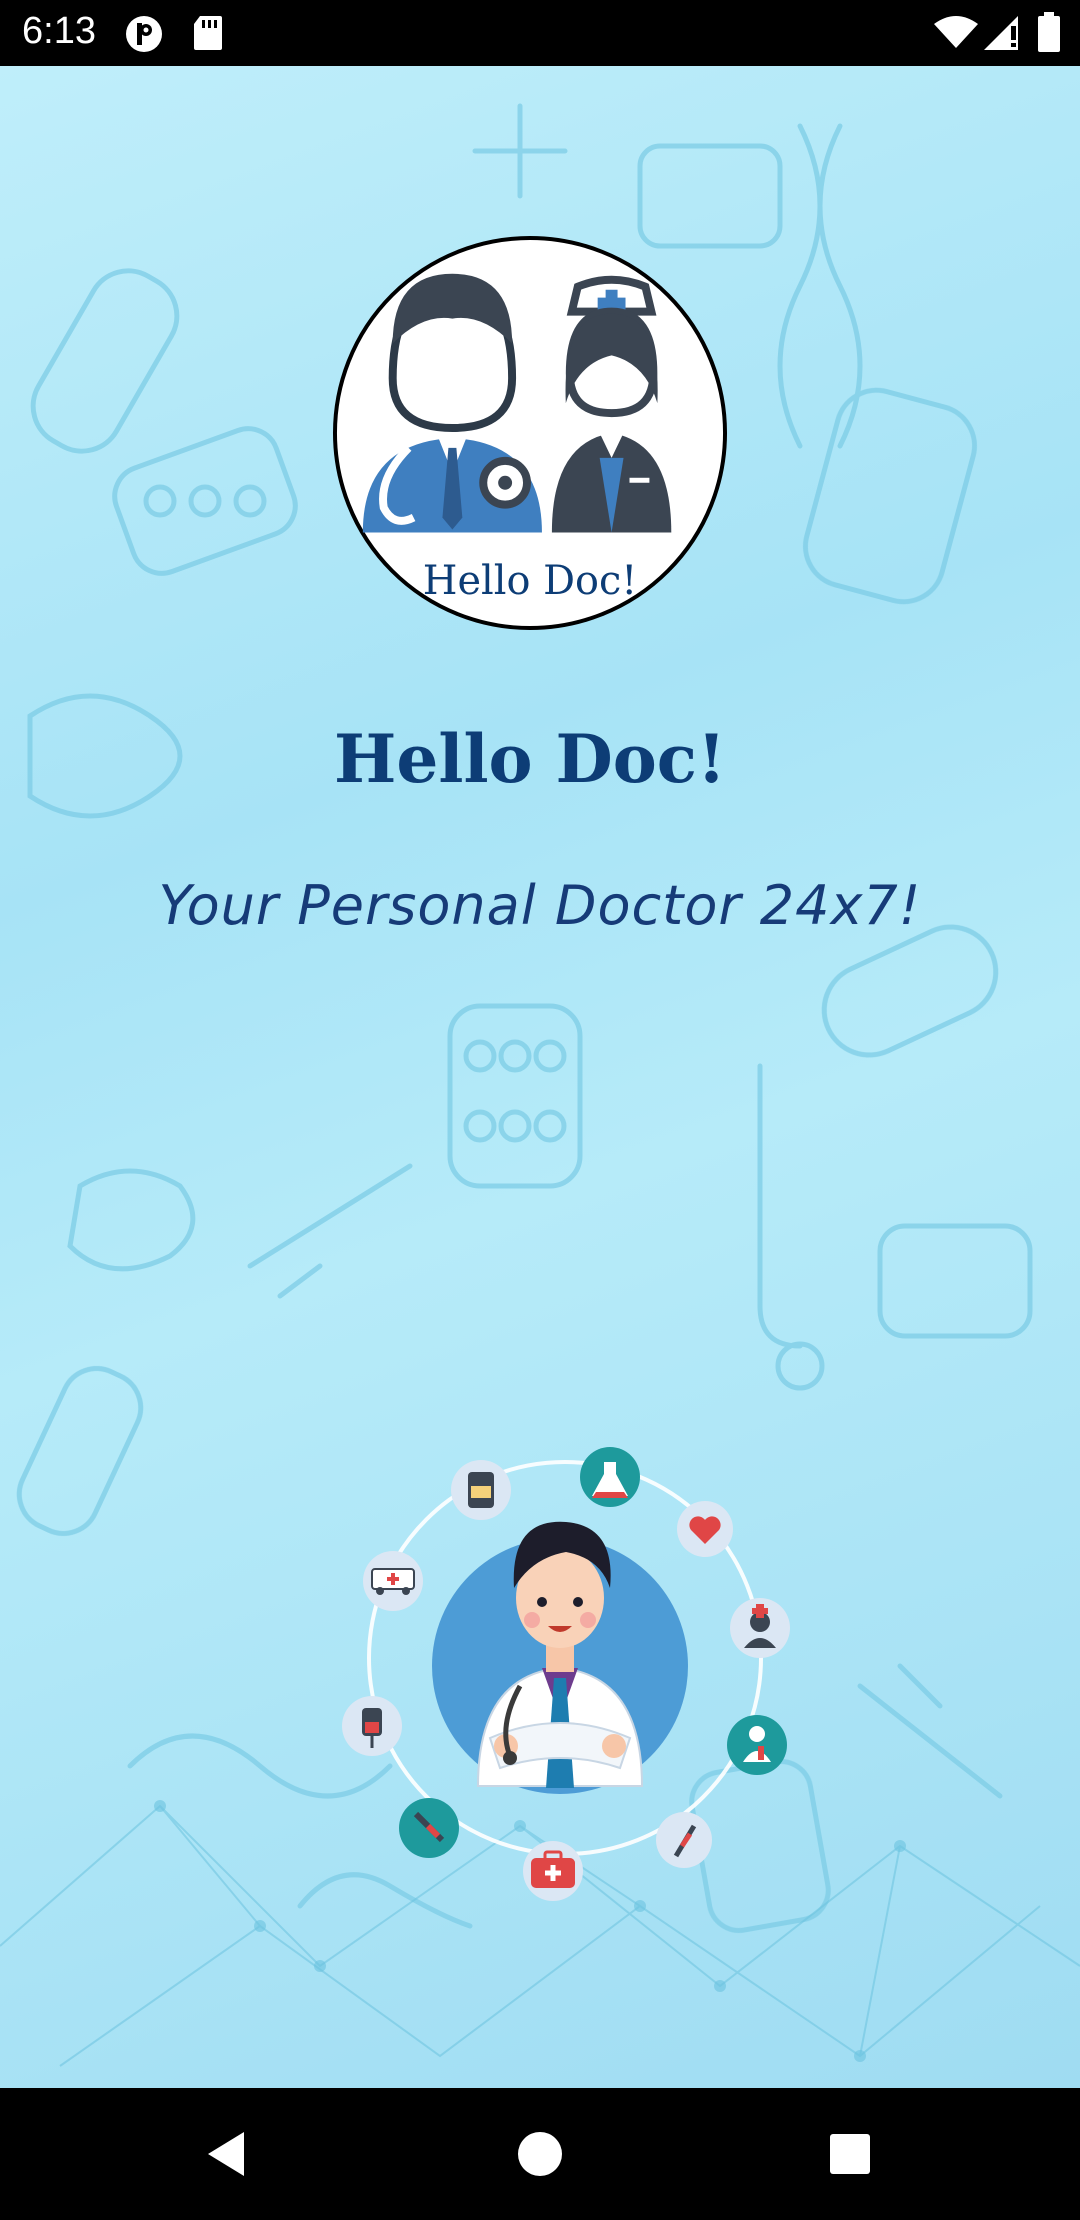  I want to click on cell-signal-icon, so click(1001, 33).